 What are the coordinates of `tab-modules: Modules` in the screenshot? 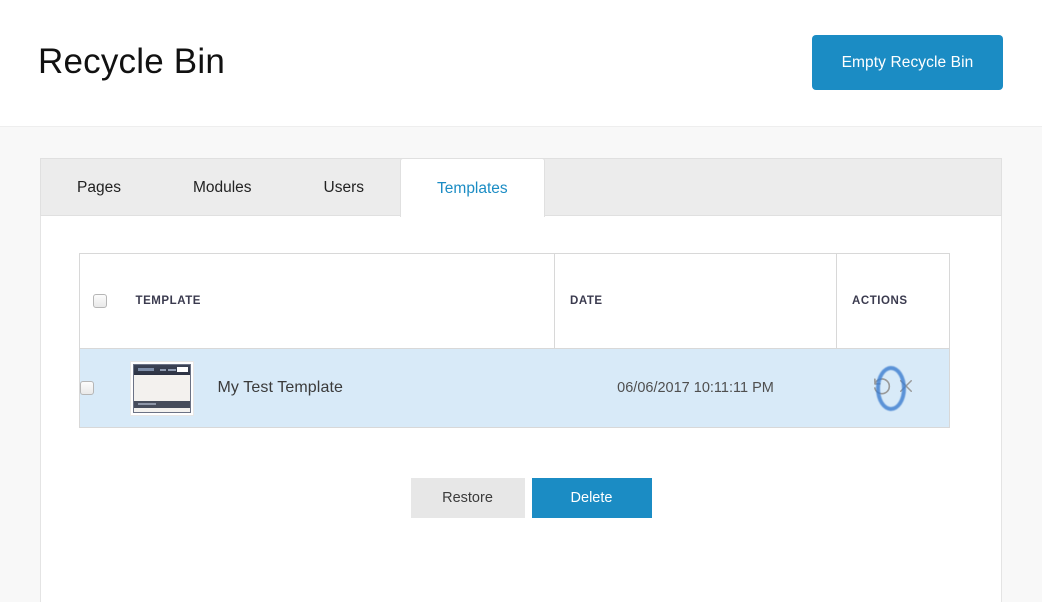 It's located at (222, 188).